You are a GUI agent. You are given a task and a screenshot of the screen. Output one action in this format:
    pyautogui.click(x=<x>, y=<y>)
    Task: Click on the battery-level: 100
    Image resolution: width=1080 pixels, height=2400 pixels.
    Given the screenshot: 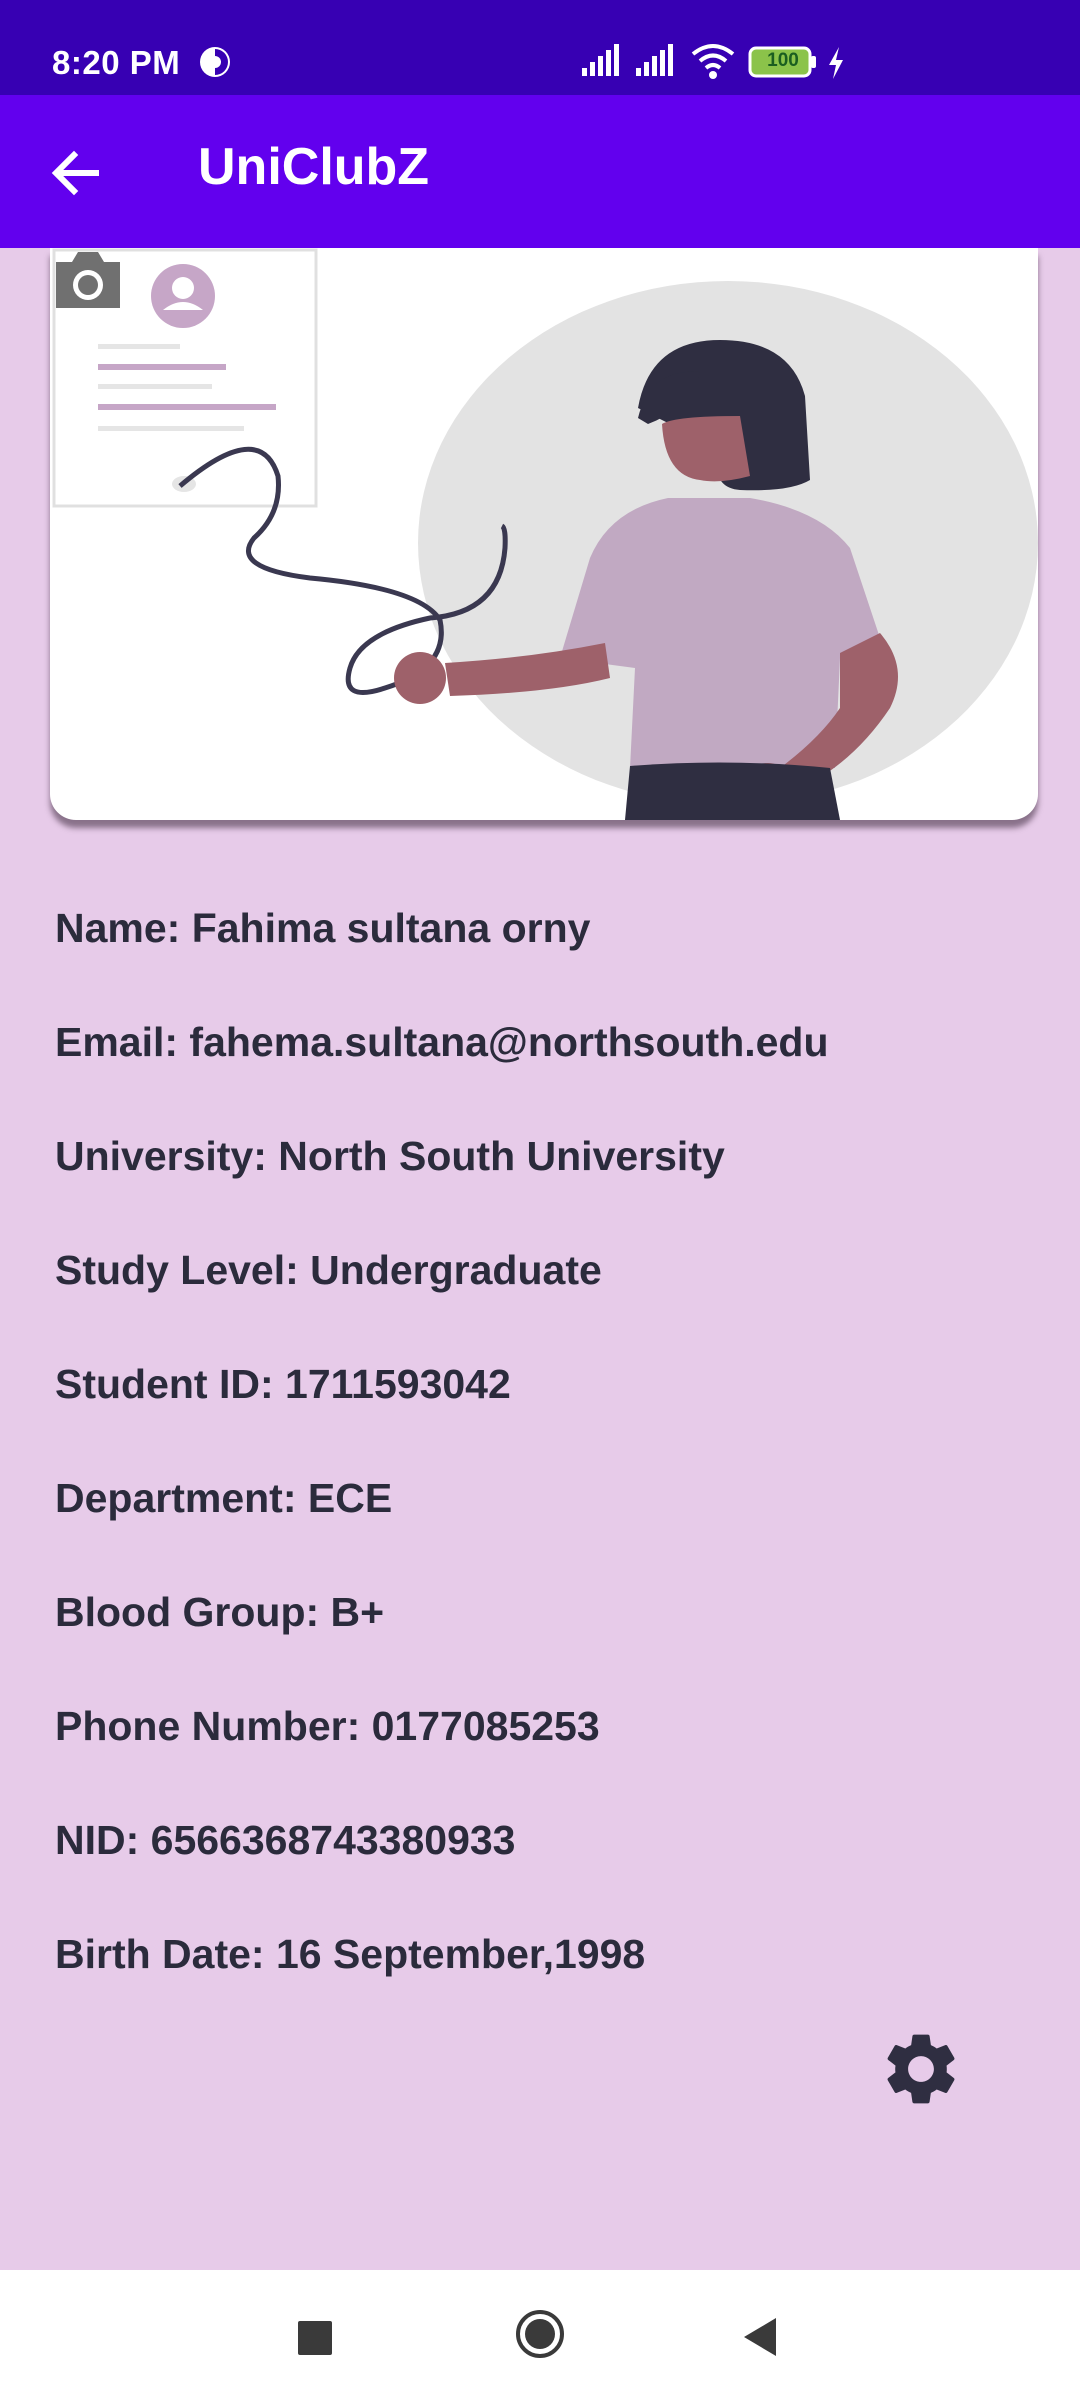 What is the action you would take?
    pyautogui.click(x=783, y=60)
    